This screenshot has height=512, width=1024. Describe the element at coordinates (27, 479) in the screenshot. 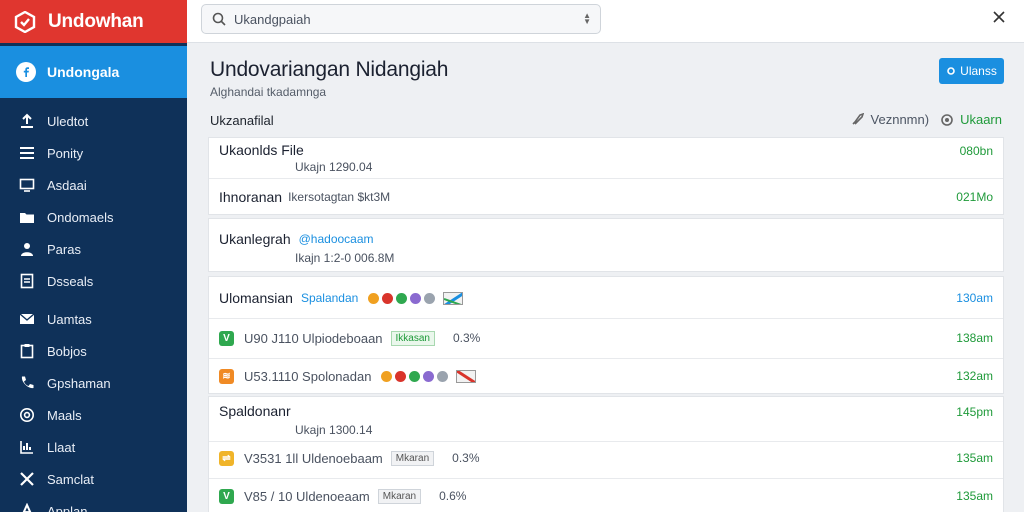

I see `tools-icon` at that location.